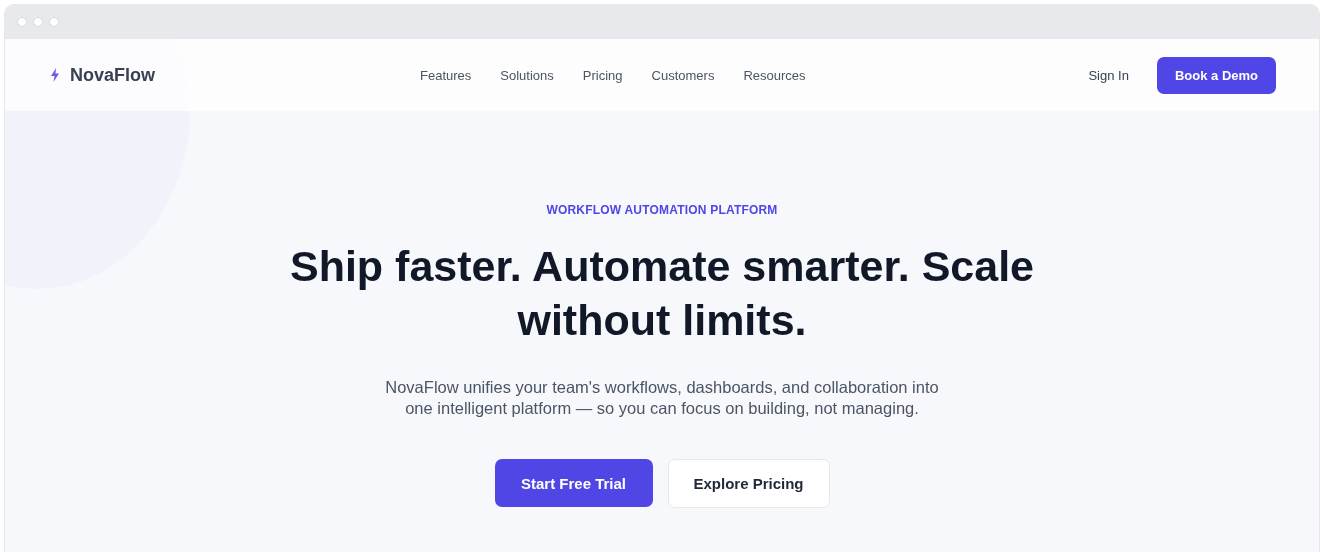  Describe the element at coordinates (683, 75) in the screenshot. I see `nav-link: Customers` at that location.